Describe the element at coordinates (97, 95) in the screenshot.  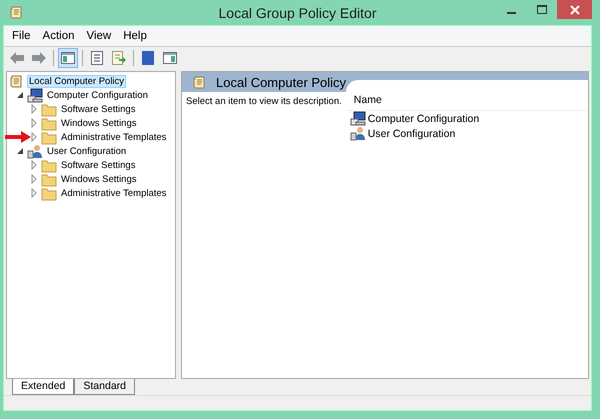
I see `tree-item: Computer Configuration` at that location.